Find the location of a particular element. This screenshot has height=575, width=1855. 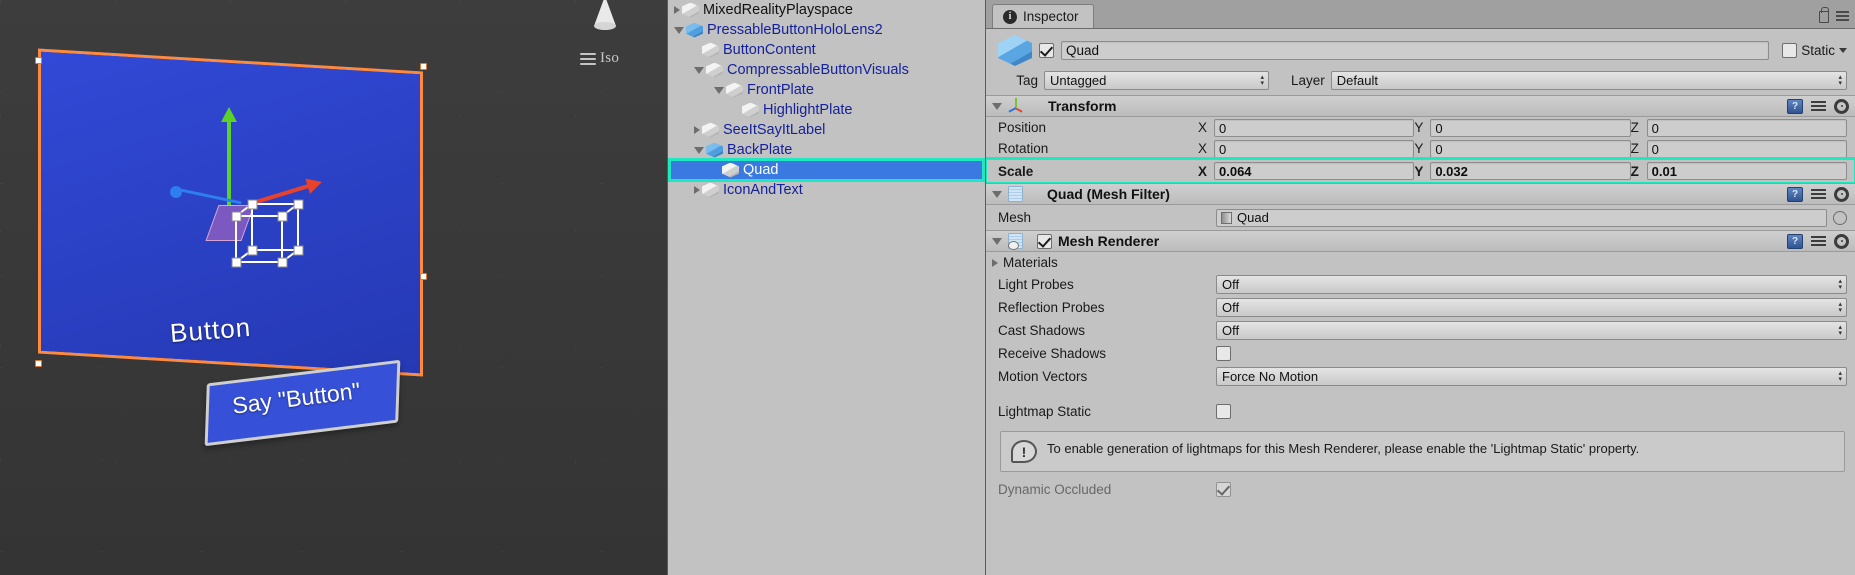

mesh-object-field: Quad is located at coordinates (1521, 217).